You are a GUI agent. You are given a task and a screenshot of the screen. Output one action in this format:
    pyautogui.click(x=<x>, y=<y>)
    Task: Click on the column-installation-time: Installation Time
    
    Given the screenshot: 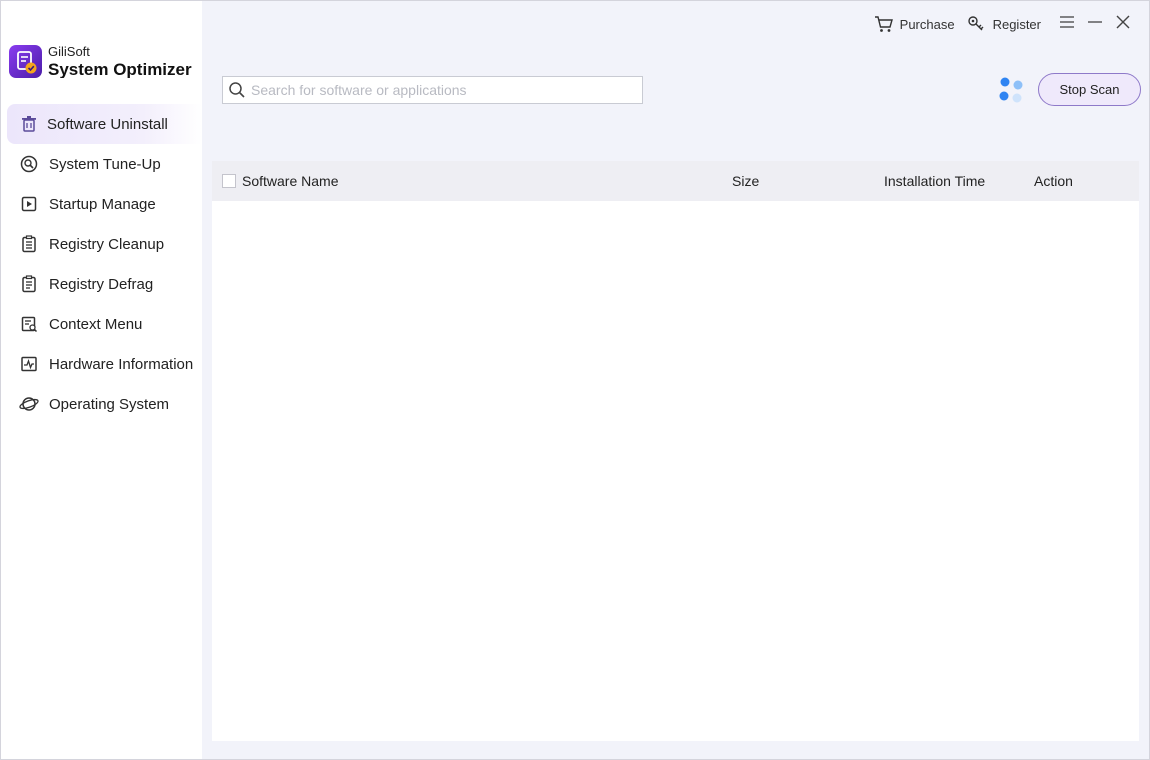 What is the action you would take?
    pyautogui.click(x=934, y=181)
    